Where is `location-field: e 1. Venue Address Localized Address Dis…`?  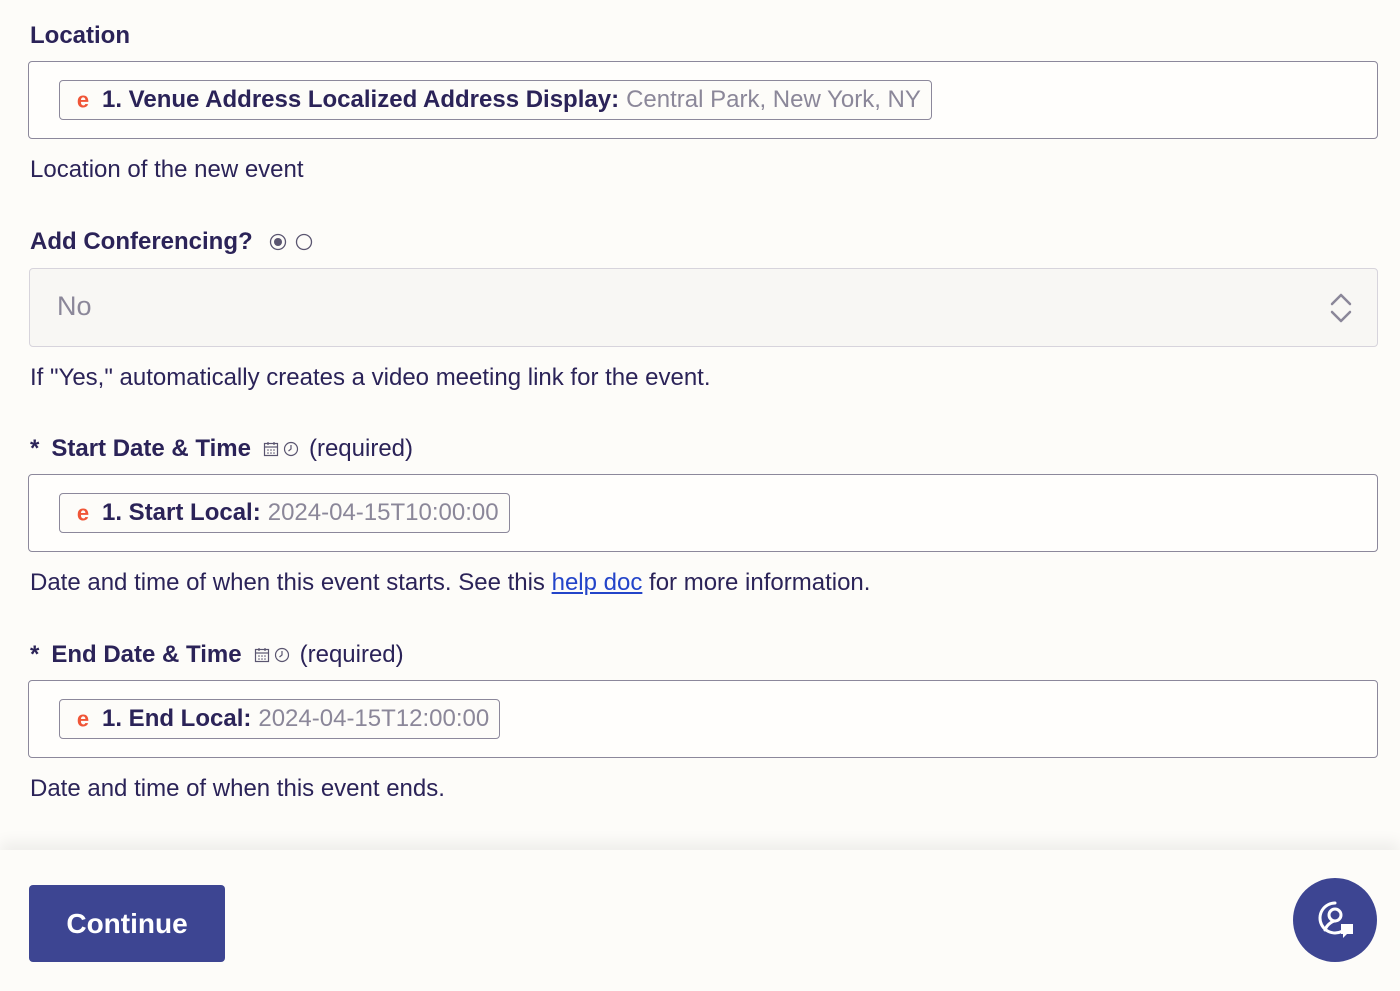
location-field: e 1. Venue Address Localized Address Dis… is located at coordinates (703, 100).